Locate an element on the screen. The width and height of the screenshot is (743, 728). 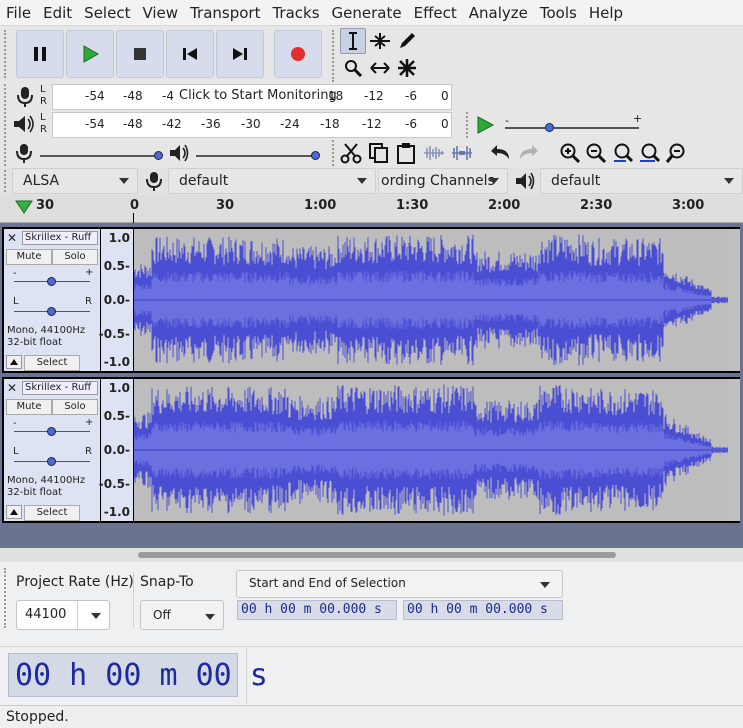
audio-position-value: 00 h 00 m 00 s is located at coordinates (141, 675).